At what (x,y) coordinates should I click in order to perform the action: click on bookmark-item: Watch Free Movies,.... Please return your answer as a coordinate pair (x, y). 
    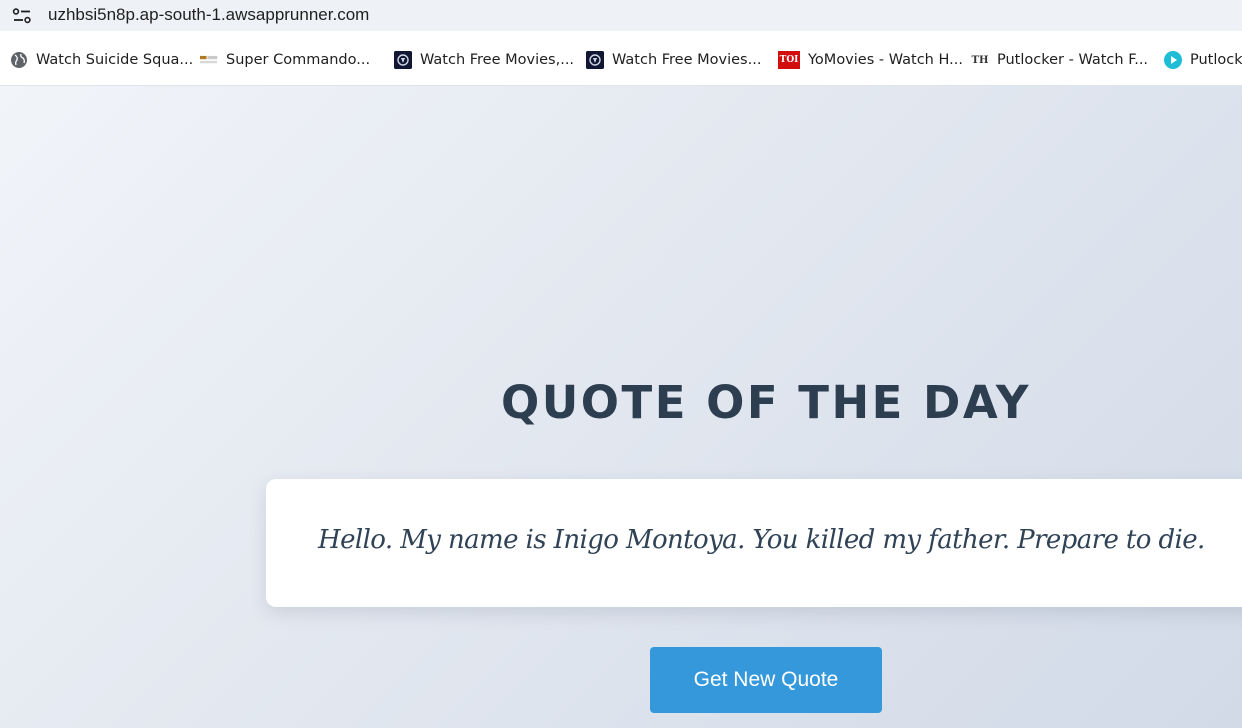
    Looking at the image, I should click on (484, 60).